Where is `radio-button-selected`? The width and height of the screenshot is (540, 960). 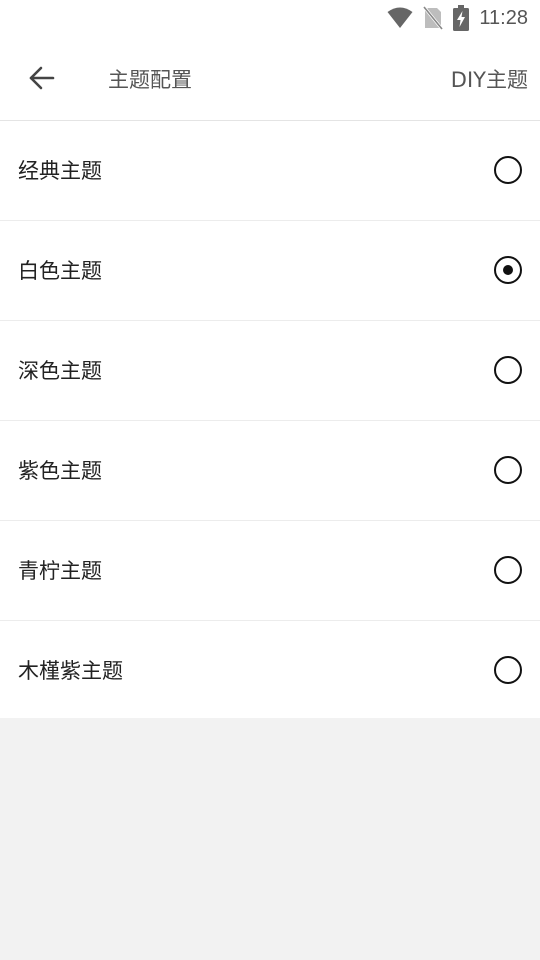 radio-button-selected is located at coordinates (508, 270).